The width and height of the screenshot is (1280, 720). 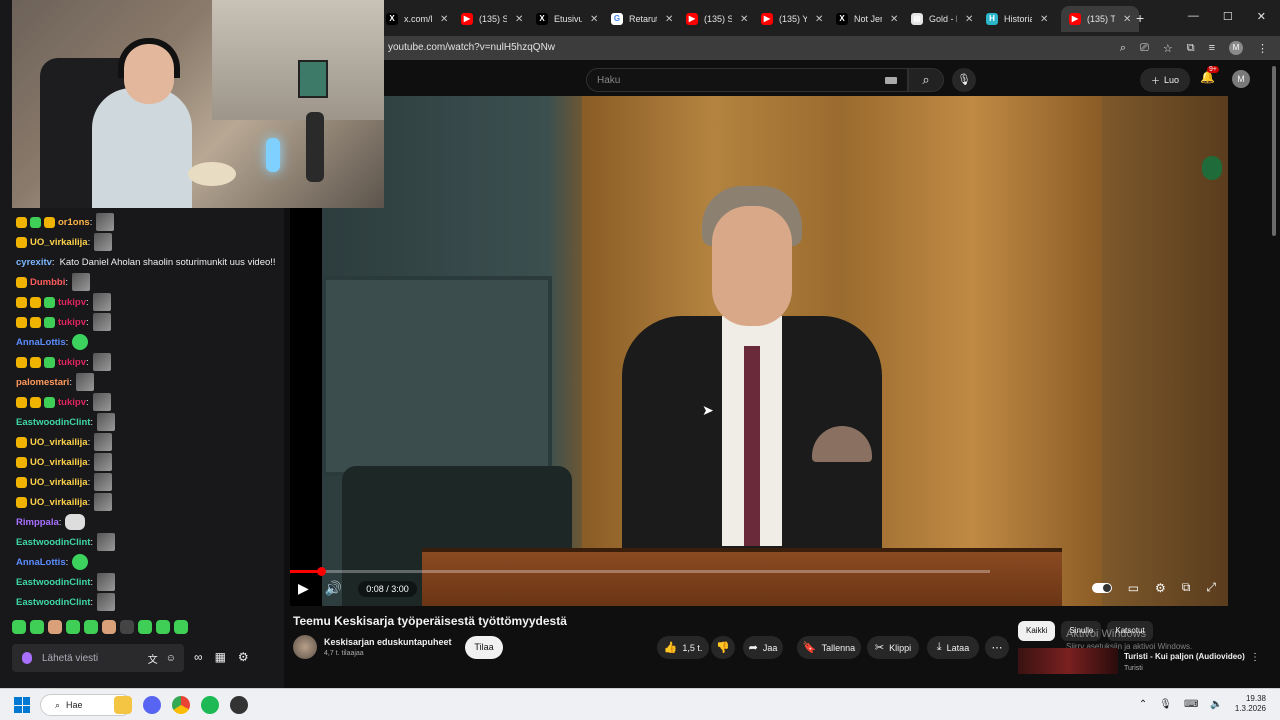 I want to click on voice-search-icon: 🎙, so click(x=964, y=80).